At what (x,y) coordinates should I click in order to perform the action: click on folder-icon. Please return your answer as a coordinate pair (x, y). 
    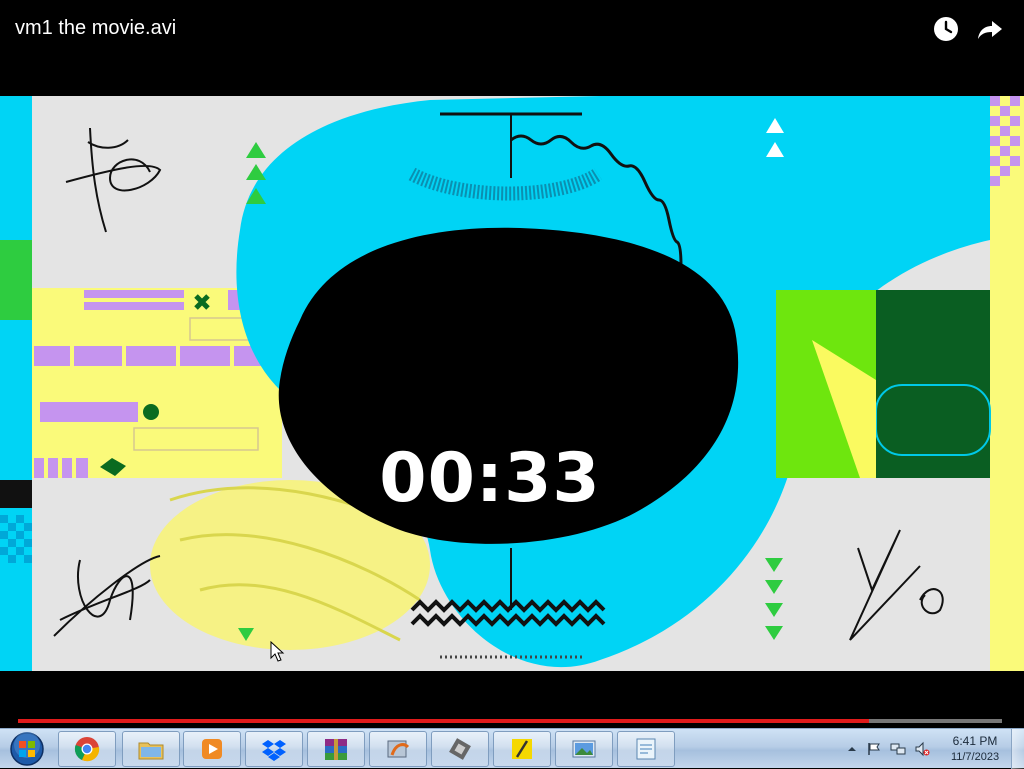
    Looking at the image, I should click on (151, 751).